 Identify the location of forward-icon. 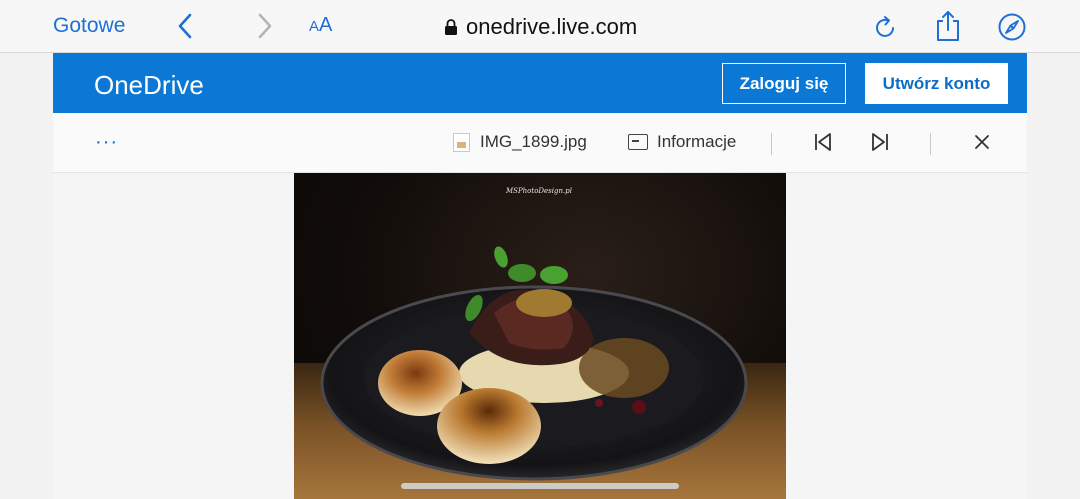
(264, 26).